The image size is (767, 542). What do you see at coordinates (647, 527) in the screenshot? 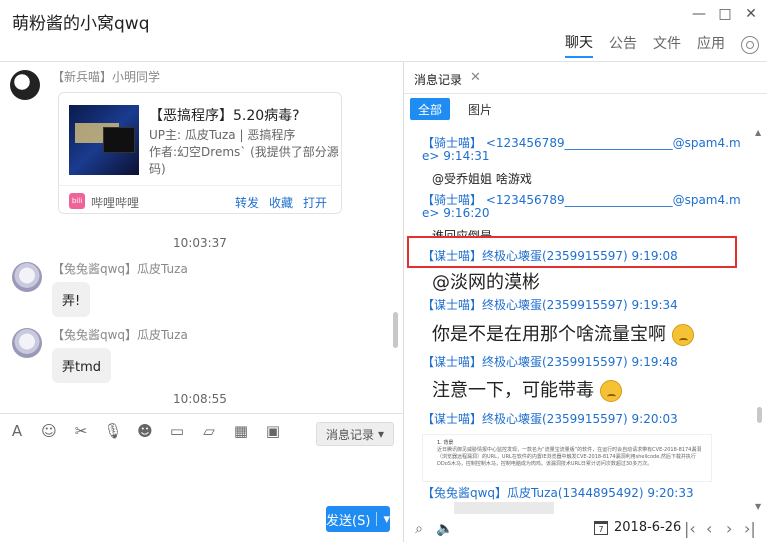
I see `history-date: 2018-6-26` at bounding box center [647, 527].